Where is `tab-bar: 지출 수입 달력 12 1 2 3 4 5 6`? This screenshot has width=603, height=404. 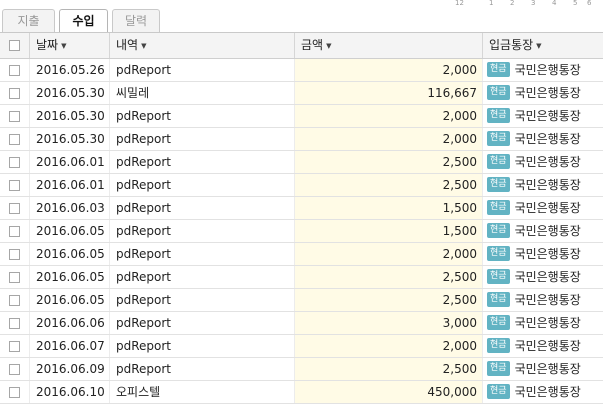 tab-bar: 지출 수입 달력 12 1 2 3 4 5 6 is located at coordinates (301, 17).